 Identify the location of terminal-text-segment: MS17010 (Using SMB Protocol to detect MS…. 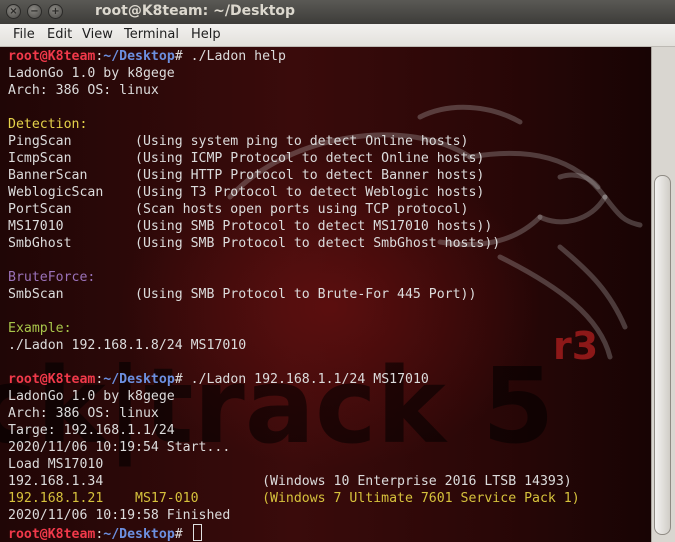
(250, 226).